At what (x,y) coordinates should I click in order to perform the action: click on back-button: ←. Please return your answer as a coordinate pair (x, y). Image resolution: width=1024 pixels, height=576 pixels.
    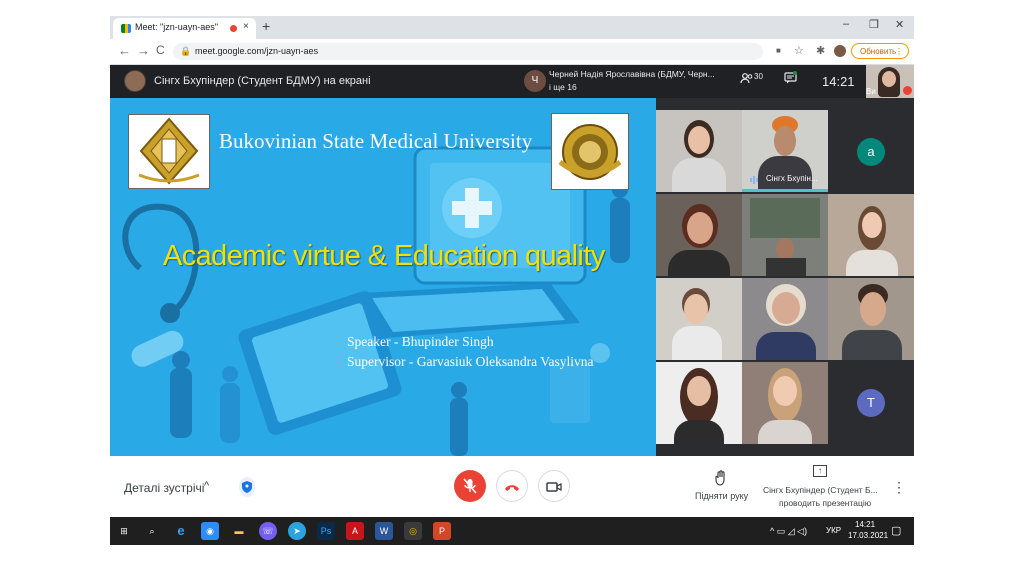
    Looking at the image, I should click on (124, 50).